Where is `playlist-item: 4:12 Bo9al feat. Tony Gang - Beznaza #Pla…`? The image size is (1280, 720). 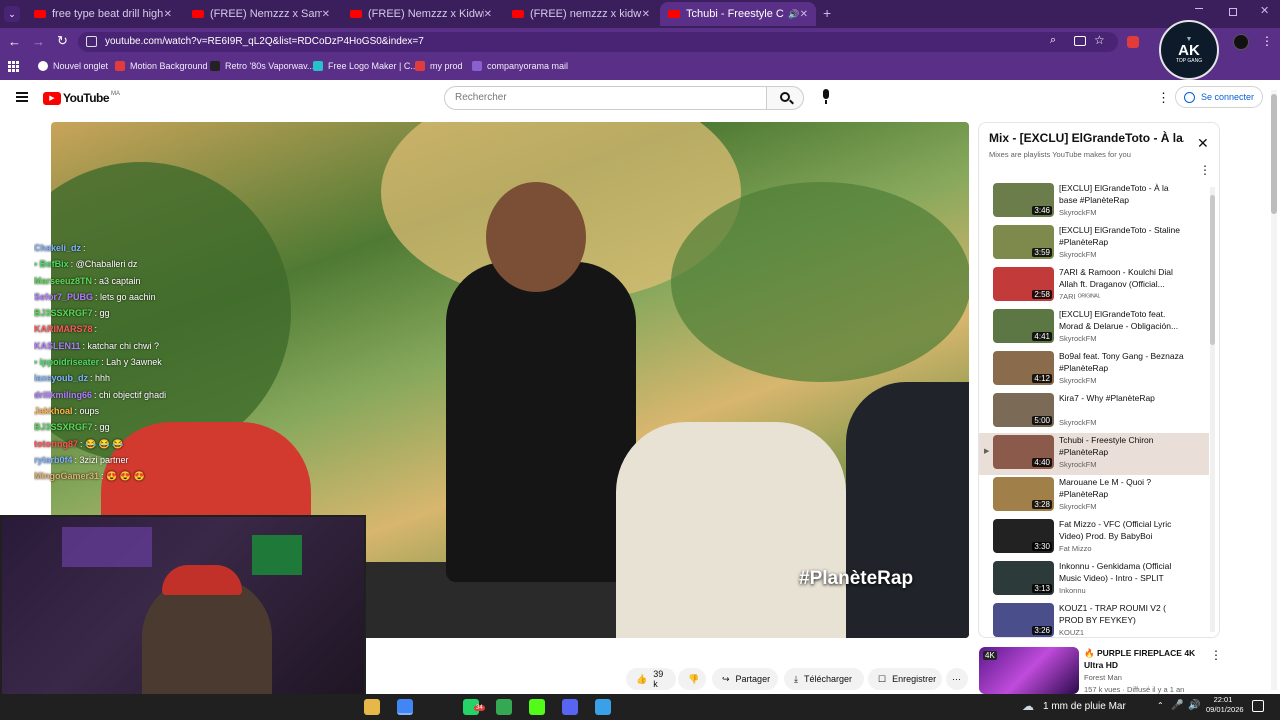
playlist-item: 4:12 Bo9al feat. Tony Gang - Beznaza #Pla… is located at coordinates (1094, 370).